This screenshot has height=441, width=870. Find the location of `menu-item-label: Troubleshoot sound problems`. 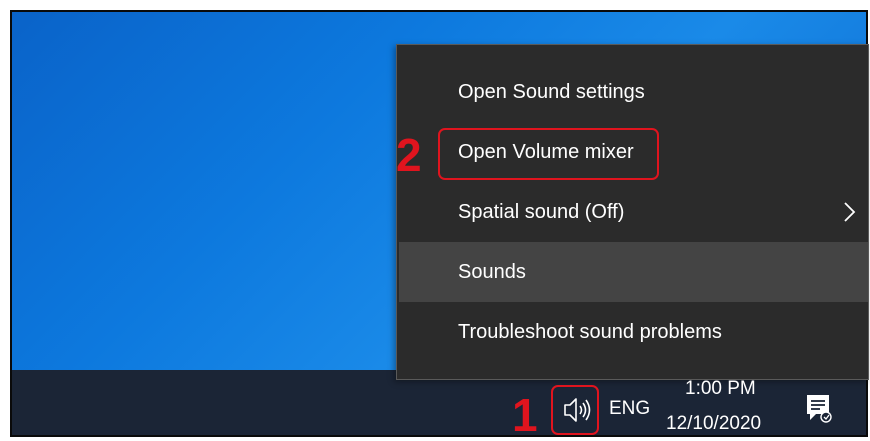

menu-item-label: Troubleshoot sound problems is located at coordinates (590, 332).